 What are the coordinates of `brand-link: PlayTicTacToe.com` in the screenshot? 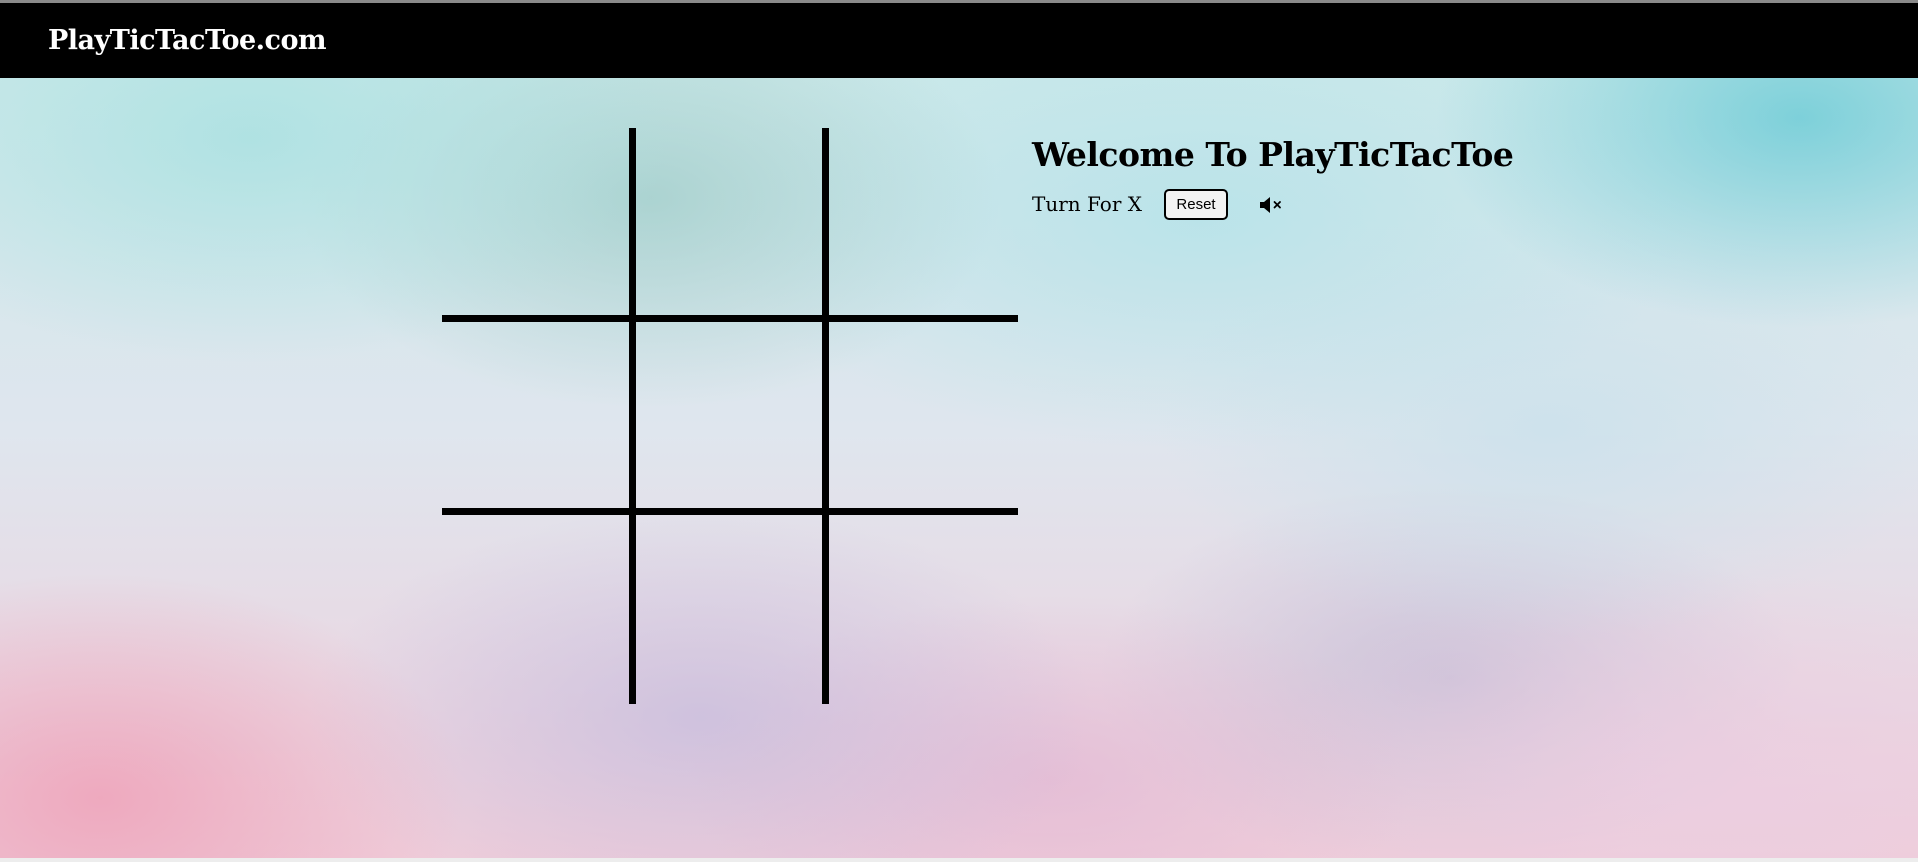 It's located at (187, 41).